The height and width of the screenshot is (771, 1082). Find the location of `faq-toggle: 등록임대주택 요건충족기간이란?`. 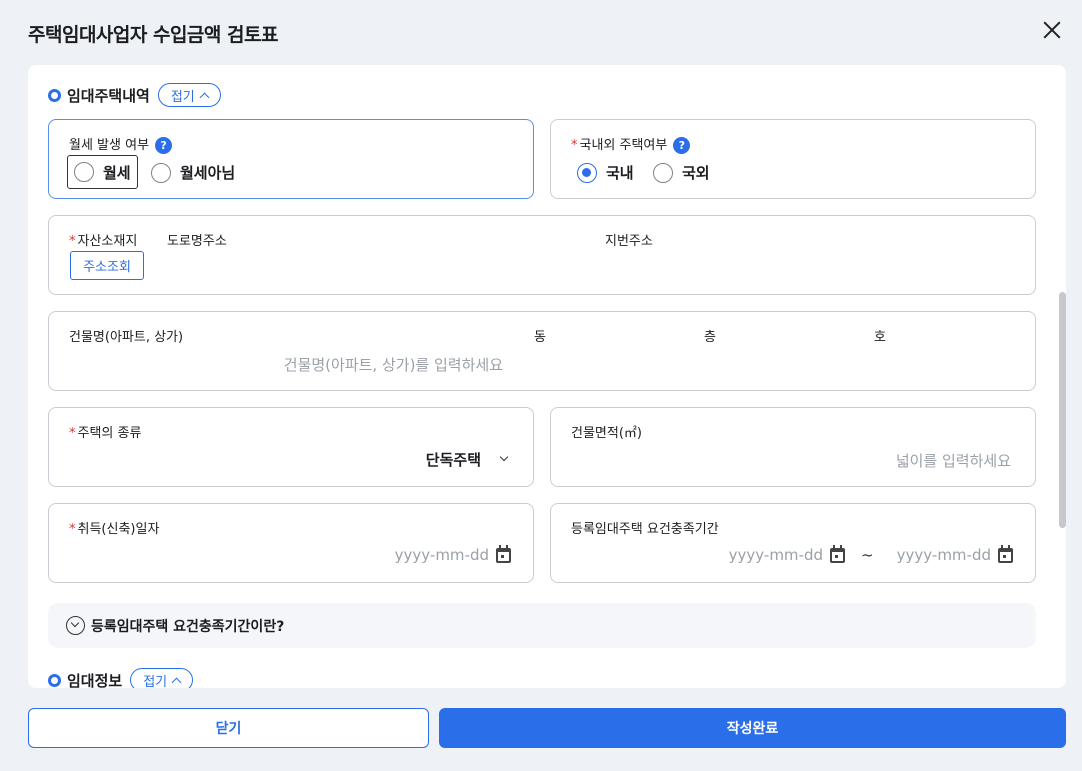

faq-toggle: 등록임대주택 요건충족기간이란? is located at coordinates (542, 625).